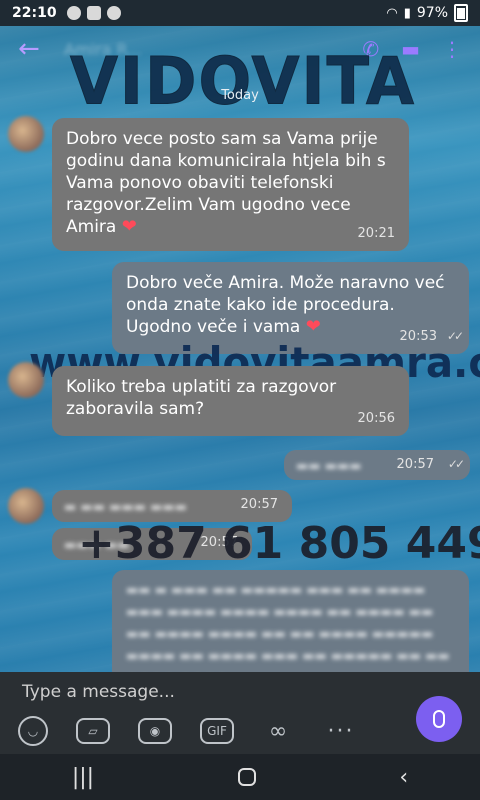 The width and height of the screenshot is (480, 800). What do you see at coordinates (93, 731) in the screenshot?
I see `gallery-icon: ▱` at bounding box center [93, 731].